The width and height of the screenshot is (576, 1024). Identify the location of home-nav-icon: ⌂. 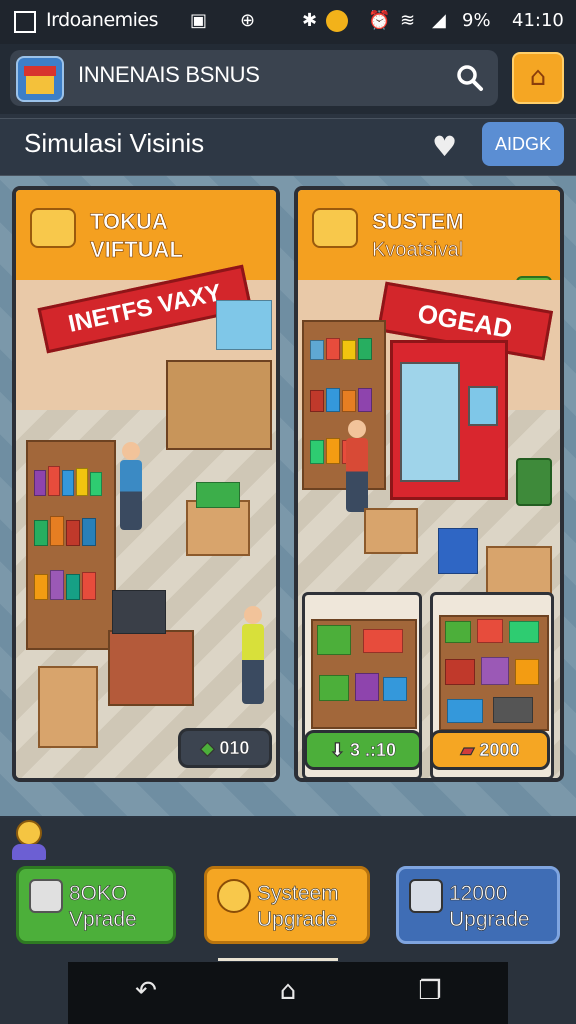
(288, 991).